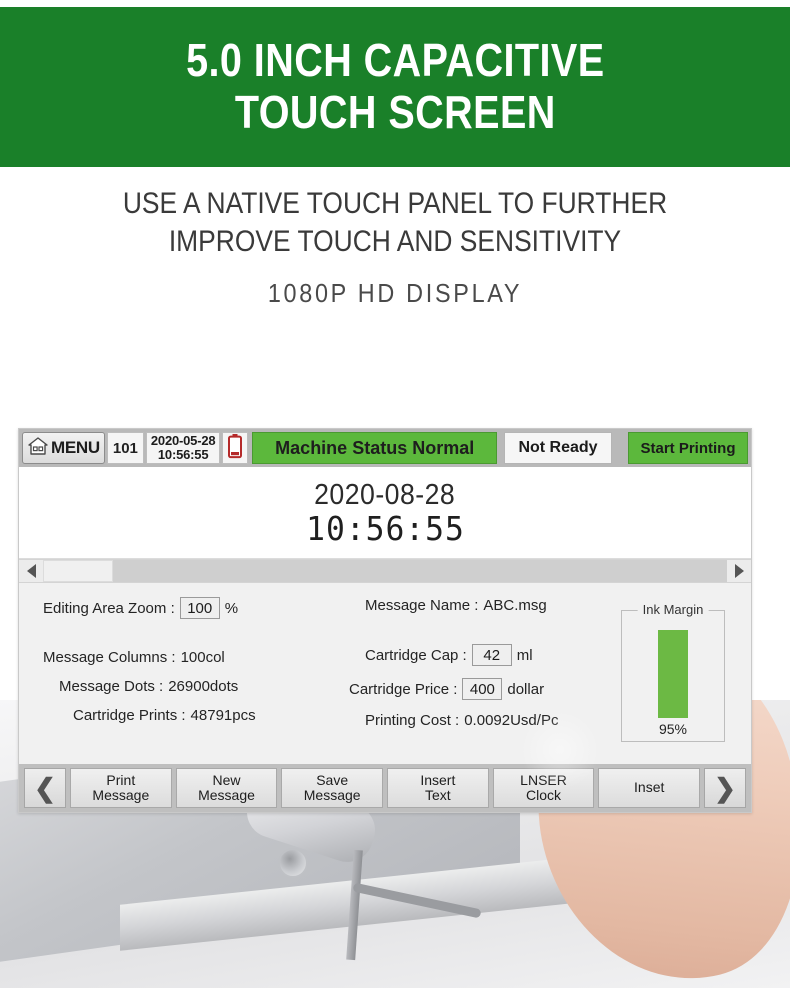 The width and height of the screenshot is (790, 988). What do you see at coordinates (121, 788) in the screenshot?
I see `print-message-button: Print Message` at bounding box center [121, 788].